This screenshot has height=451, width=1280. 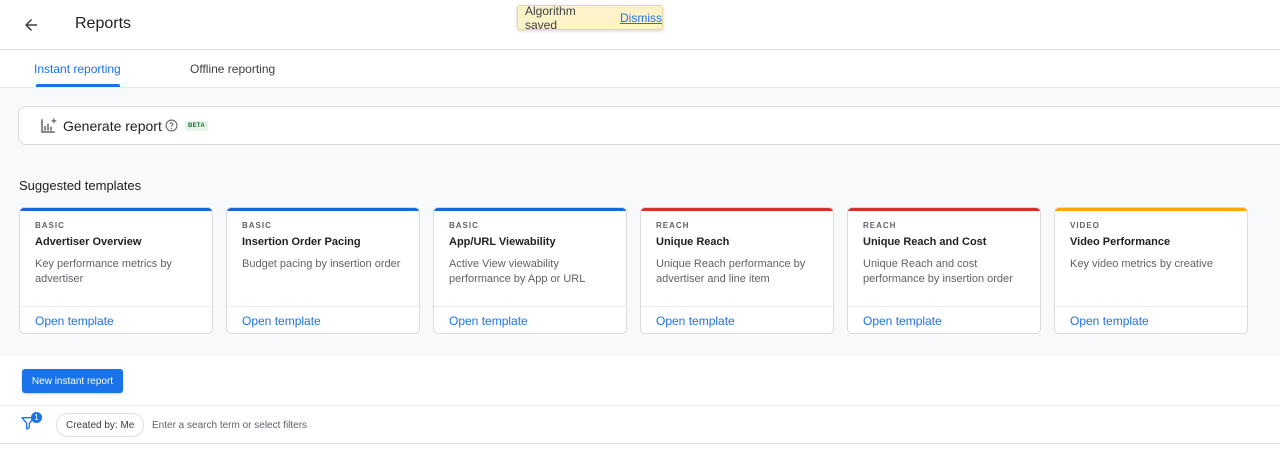 I want to click on tab-offline-reporting: Offline reporting, so click(x=232, y=69).